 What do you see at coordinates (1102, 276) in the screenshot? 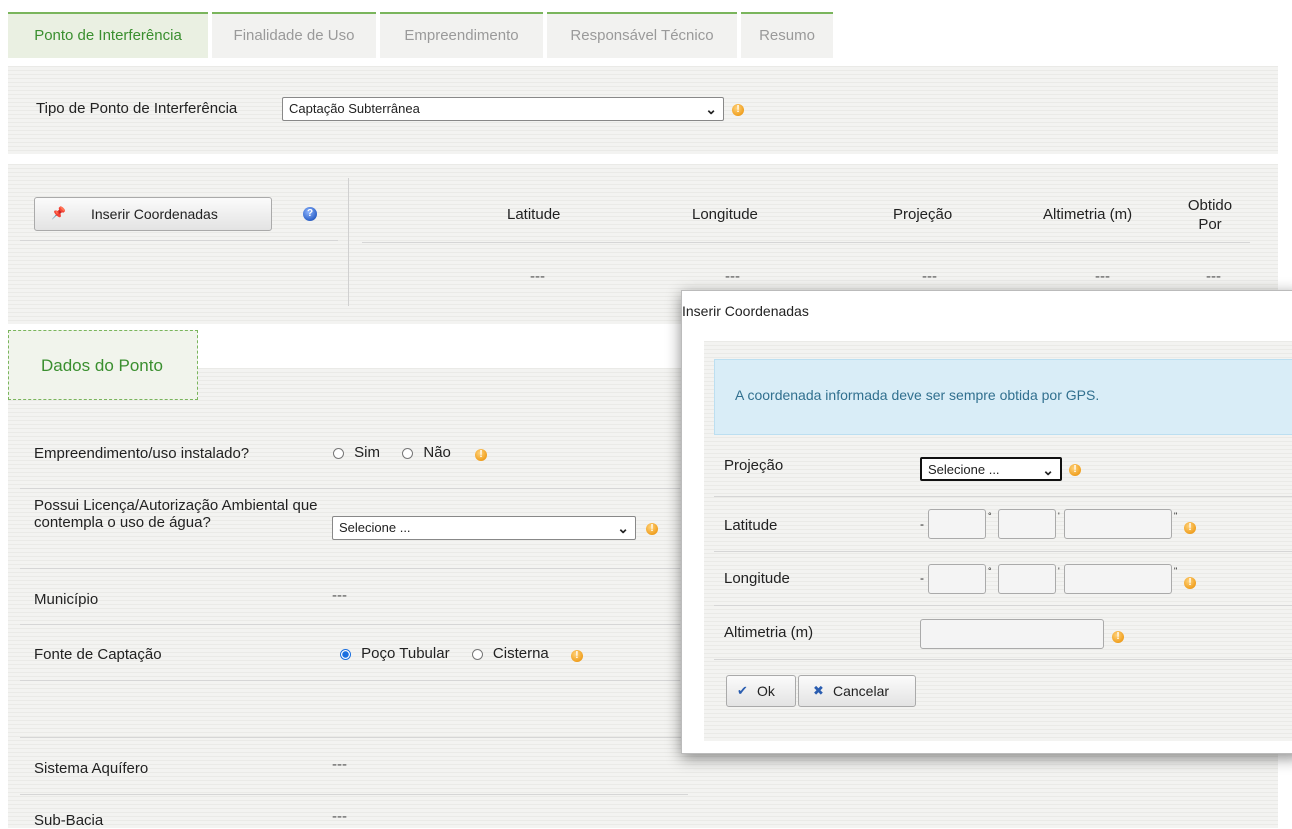
I see `cell-altimetria: ---` at bounding box center [1102, 276].